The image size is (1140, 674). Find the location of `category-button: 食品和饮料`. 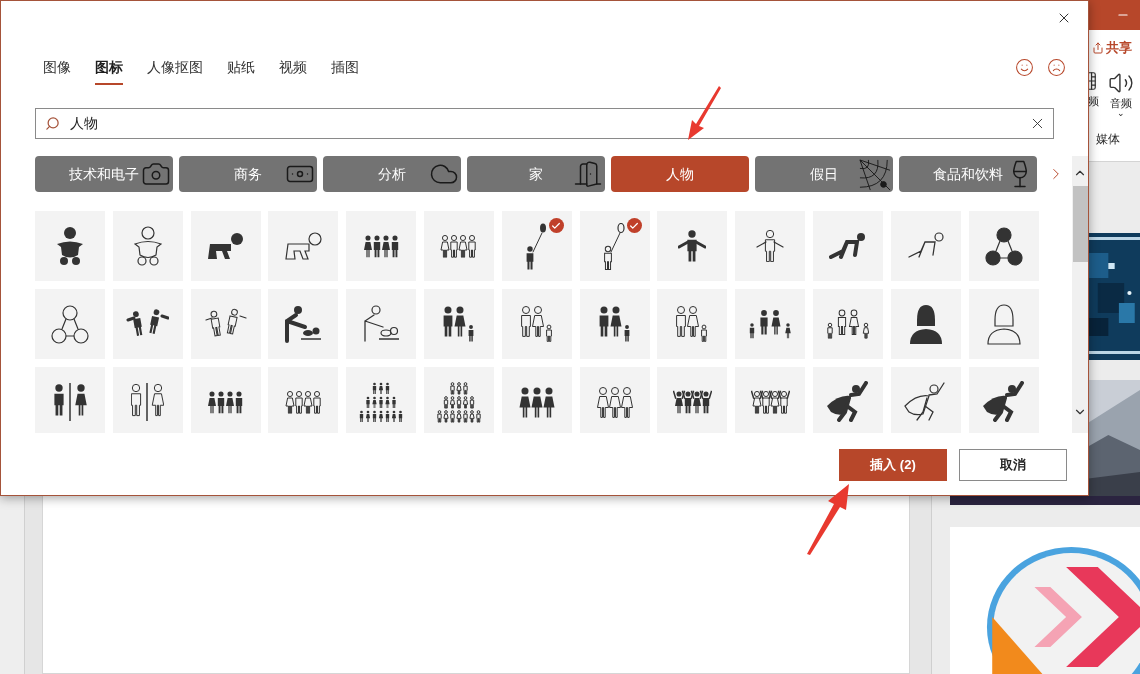

category-button: 食品和饮料 is located at coordinates (968, 174).